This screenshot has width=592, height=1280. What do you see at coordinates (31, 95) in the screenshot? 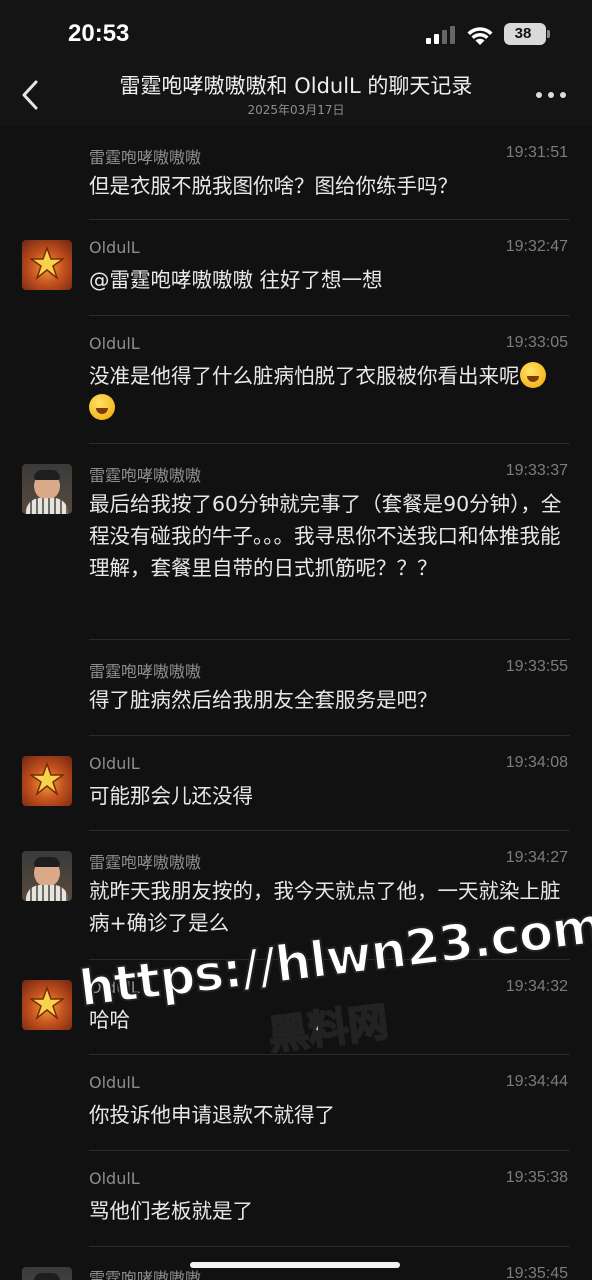
I see `back-button` at bounding box center [31, 95].